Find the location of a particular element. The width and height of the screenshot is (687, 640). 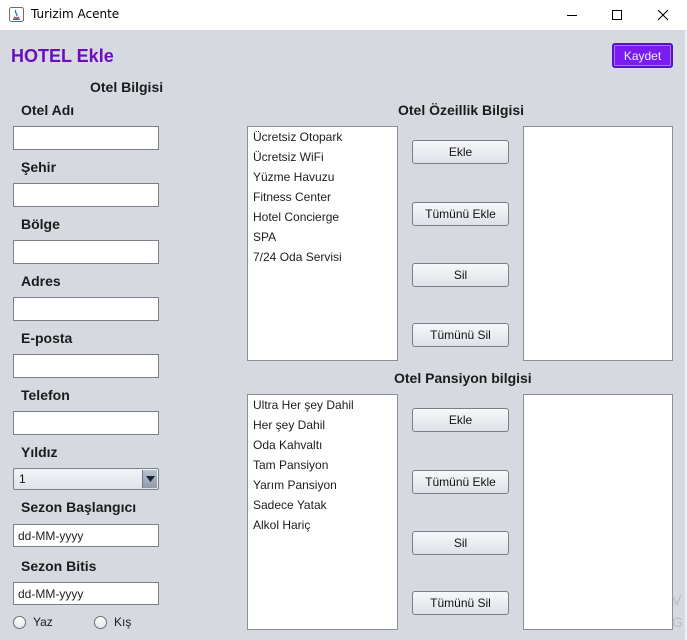

phone-label: Telefon is located at coordinates (45, 395).